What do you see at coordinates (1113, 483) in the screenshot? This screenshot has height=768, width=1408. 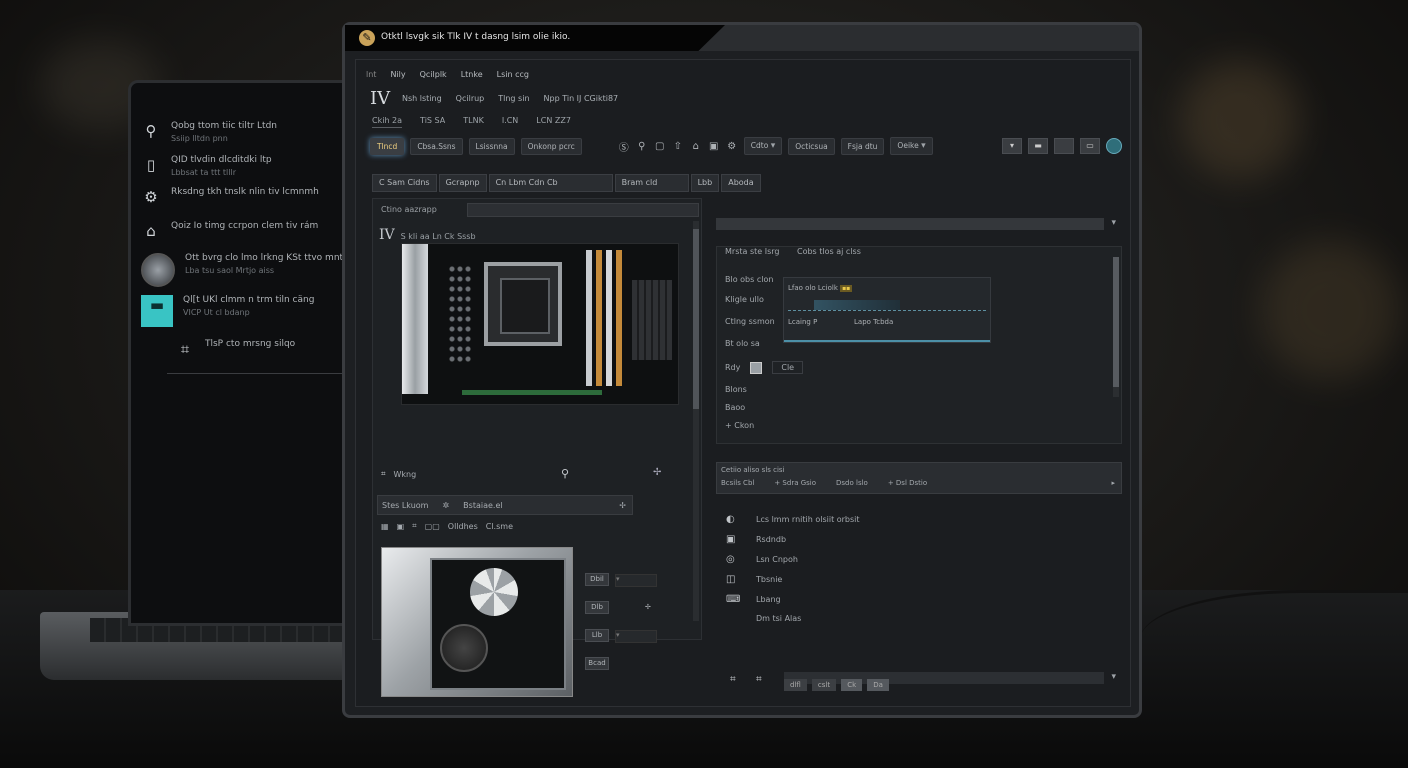 I see `expand-icon: ▸` at bounding box center [1113, 483].